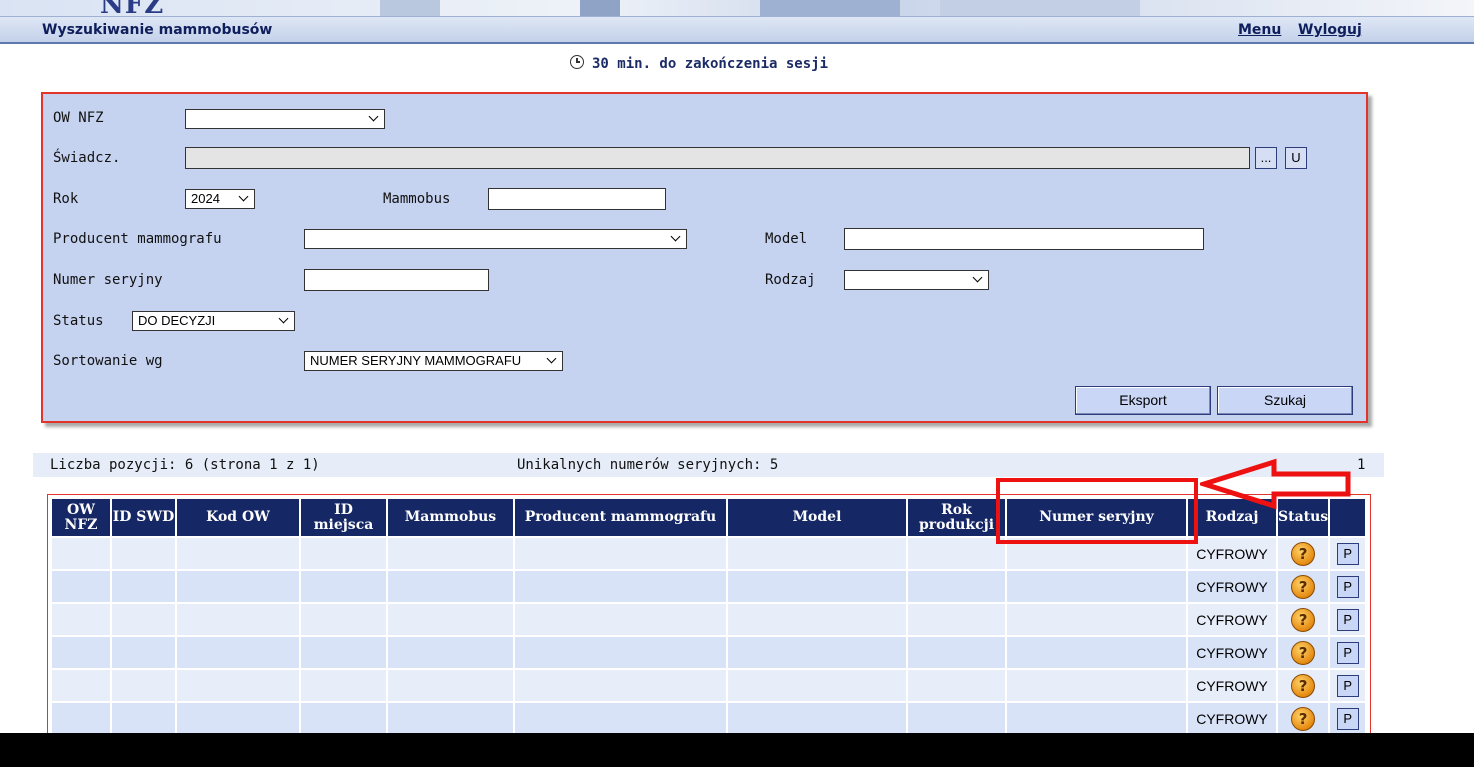  Describe the element at coordinates (1296, 158) in the screenshot. I see `clear-button: U` at that location.